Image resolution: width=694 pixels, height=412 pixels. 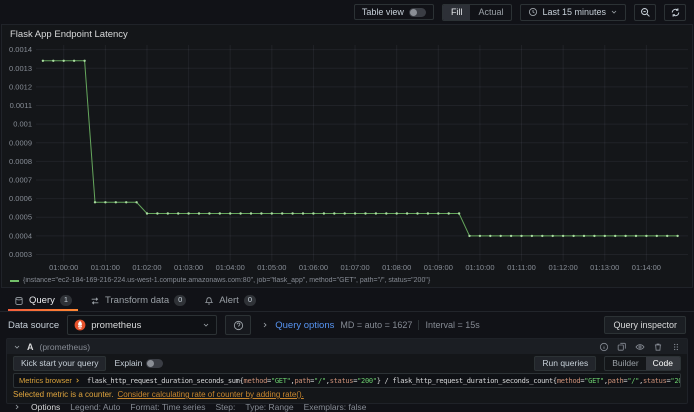 What do you see at coordinates (22, 124) in the screenshot?
I see `y-tick-label: 0.001` at bounding box center [22, 124].